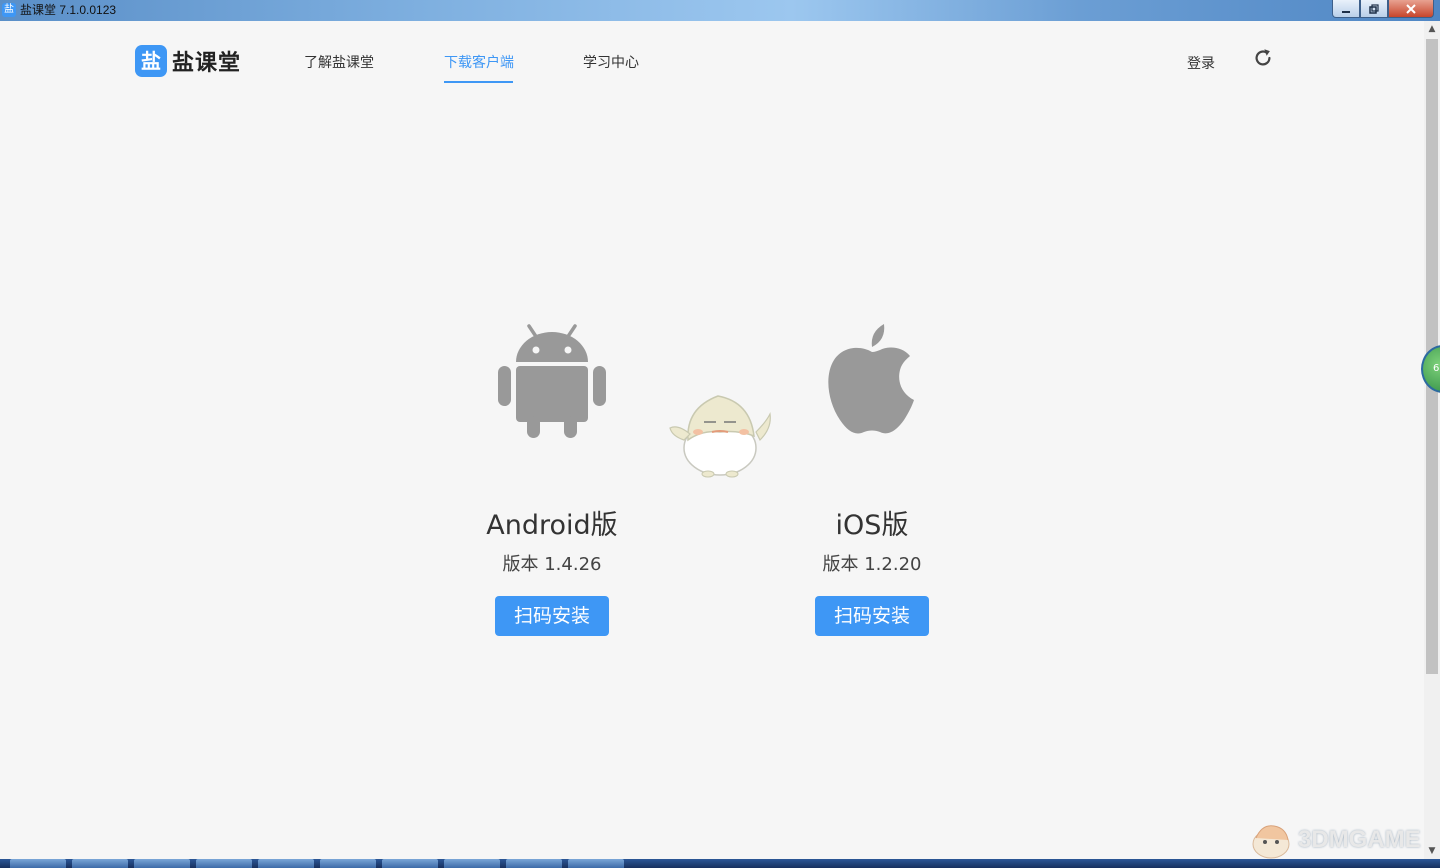 This screenshot has width=1440, height=868. Describe the element at coordinates (151, 61) in the screenshot. I see `logo-mark-icon: 盐` at that location.